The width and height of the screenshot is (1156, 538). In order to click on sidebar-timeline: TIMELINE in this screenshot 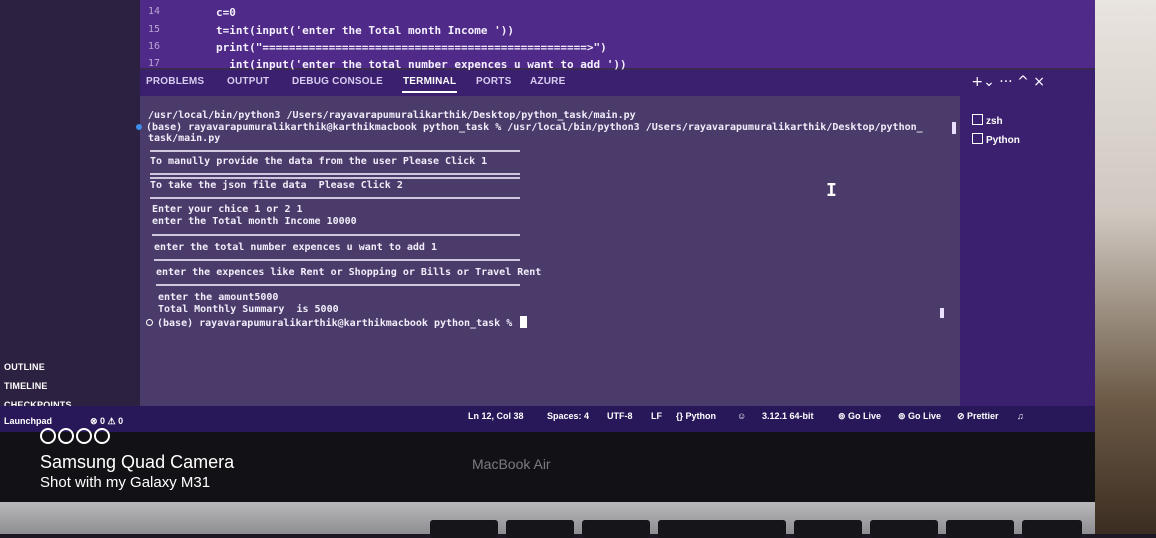, I will do `click(26, 386)`.